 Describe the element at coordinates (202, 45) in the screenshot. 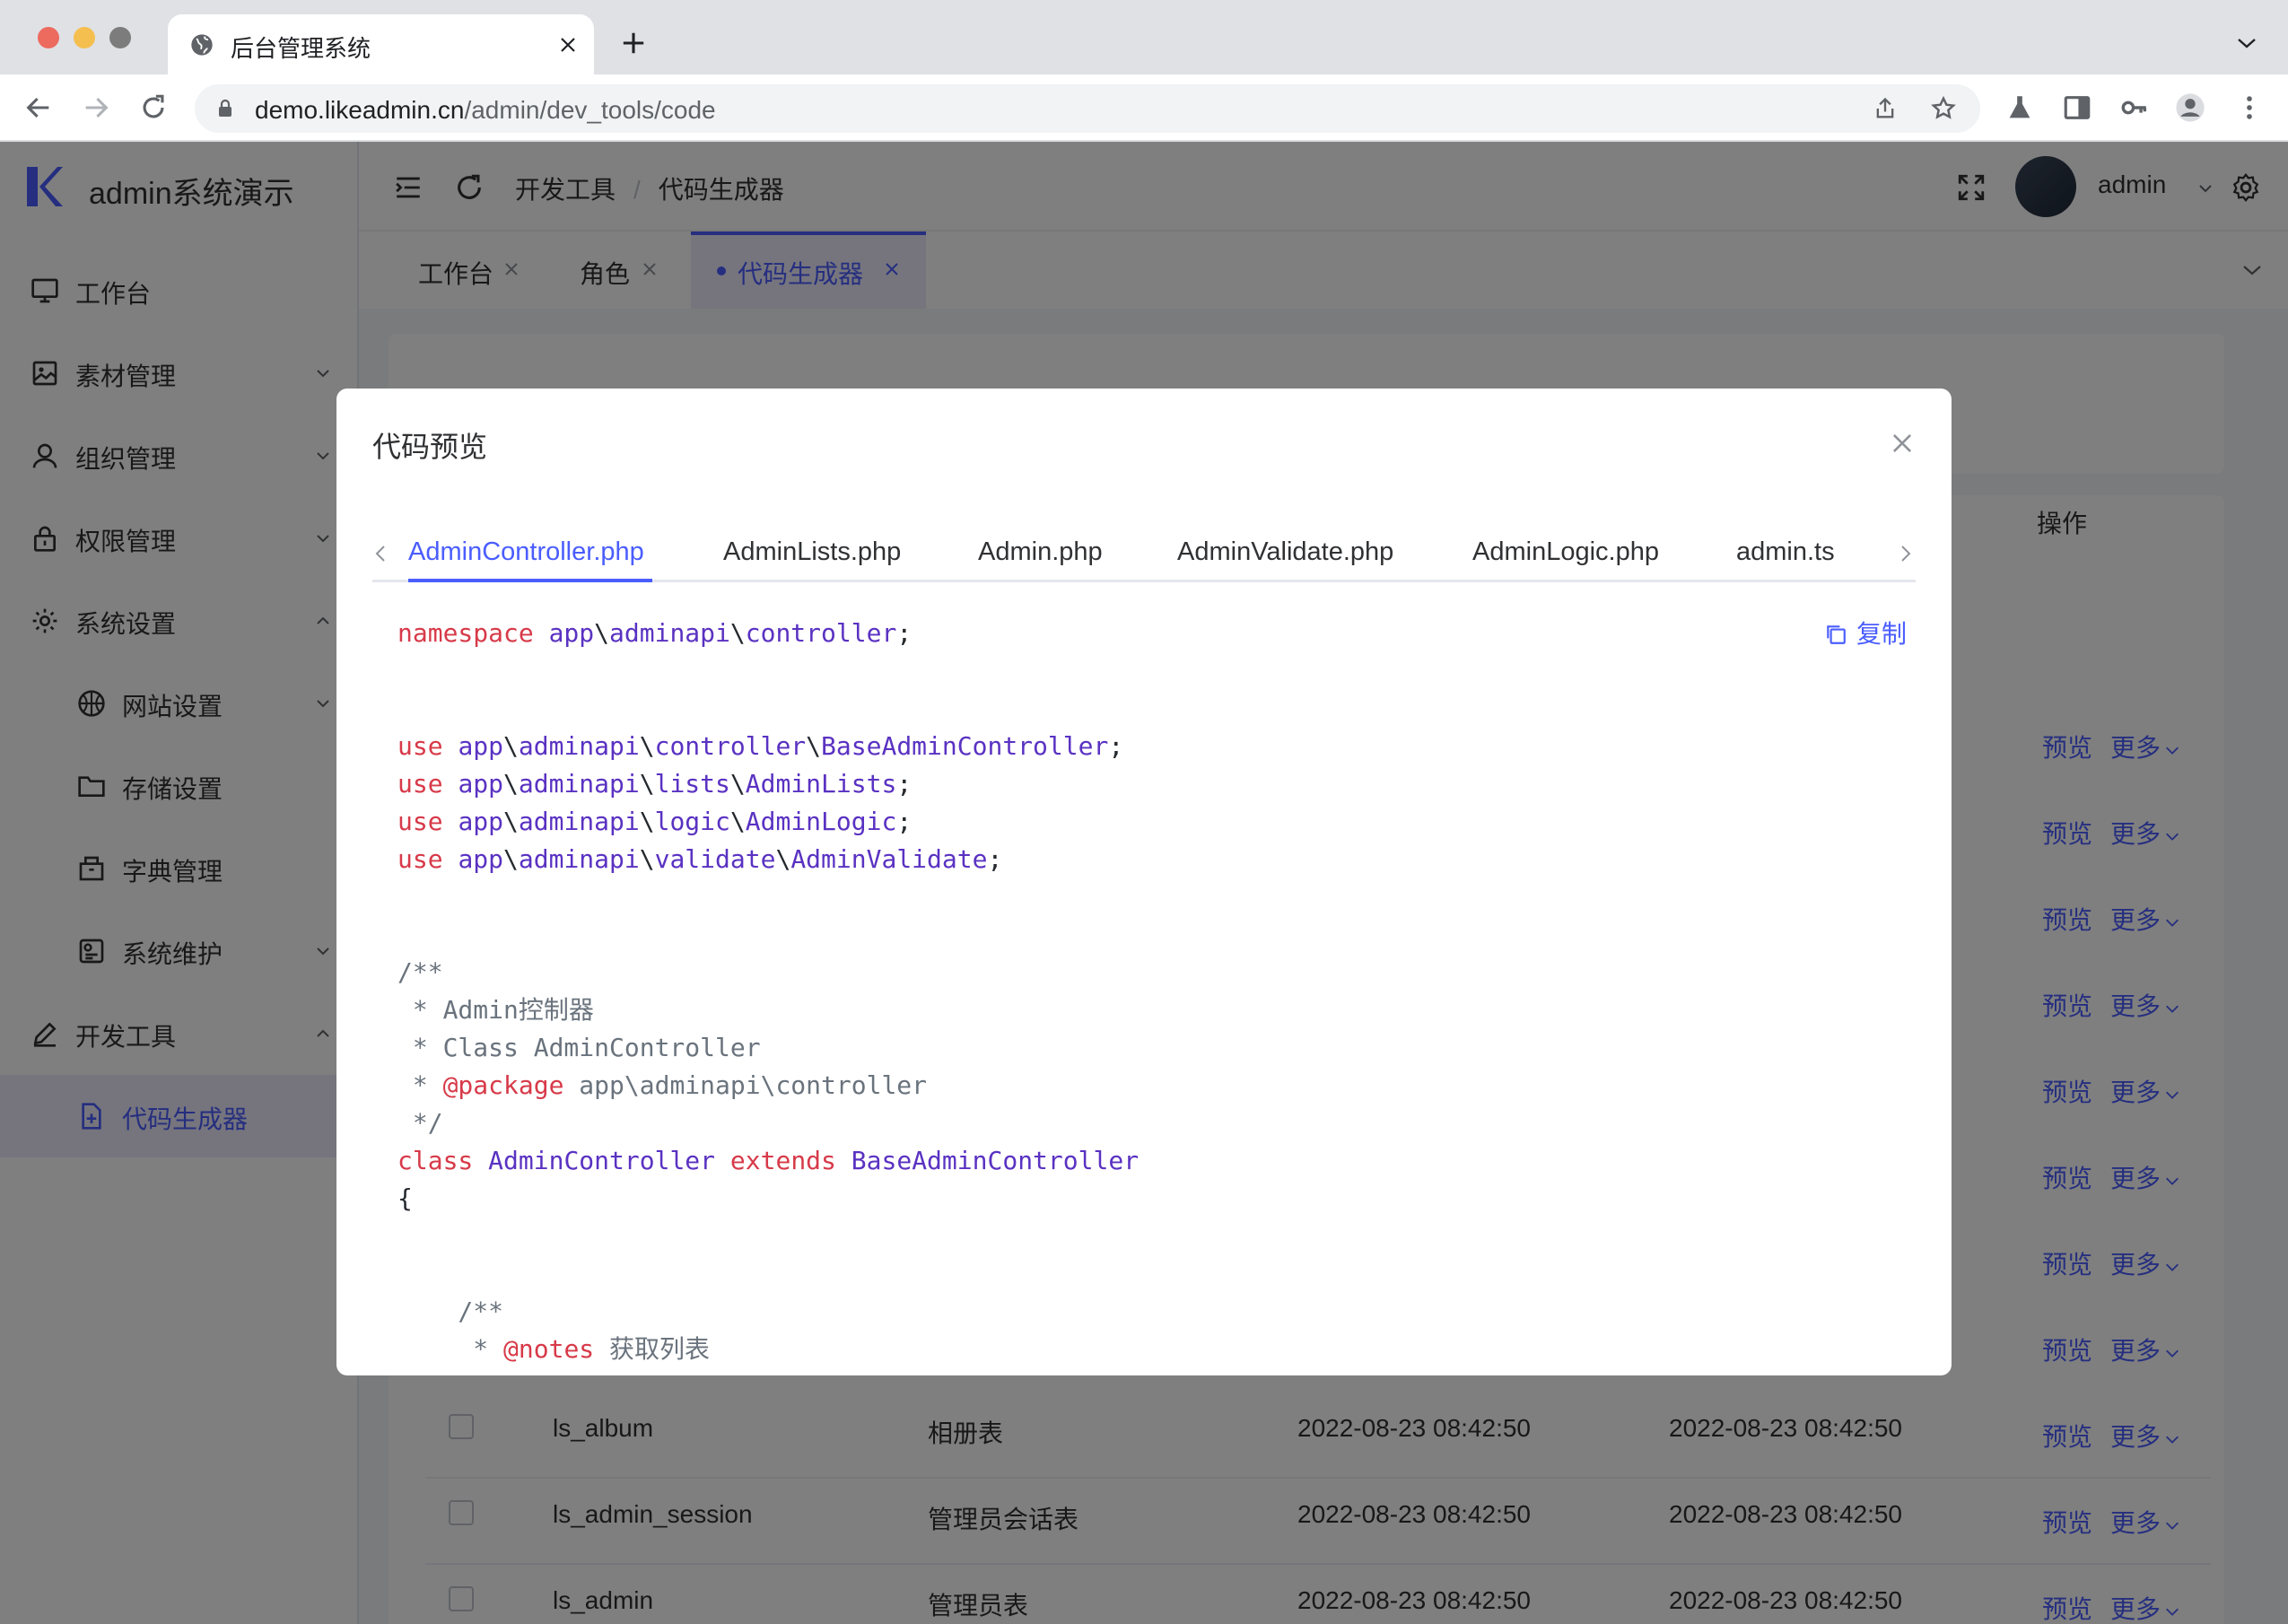

I see `globe-icon` at that location.